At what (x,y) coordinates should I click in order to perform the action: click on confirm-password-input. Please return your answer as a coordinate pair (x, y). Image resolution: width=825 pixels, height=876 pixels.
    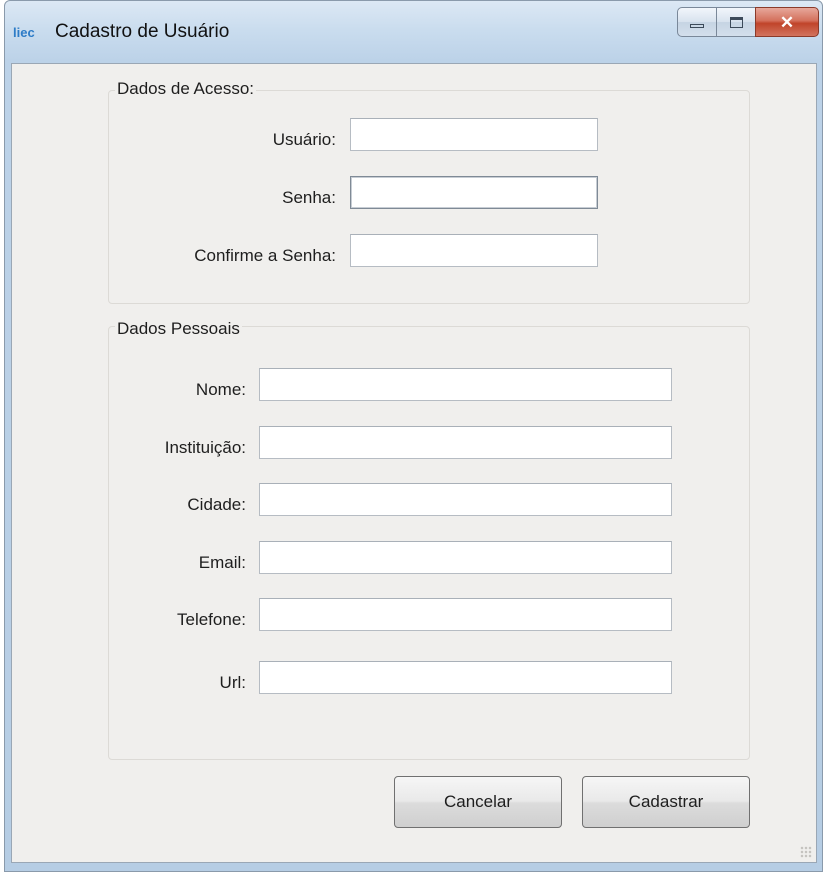
    Looking at the image, I should click on (474, 250).